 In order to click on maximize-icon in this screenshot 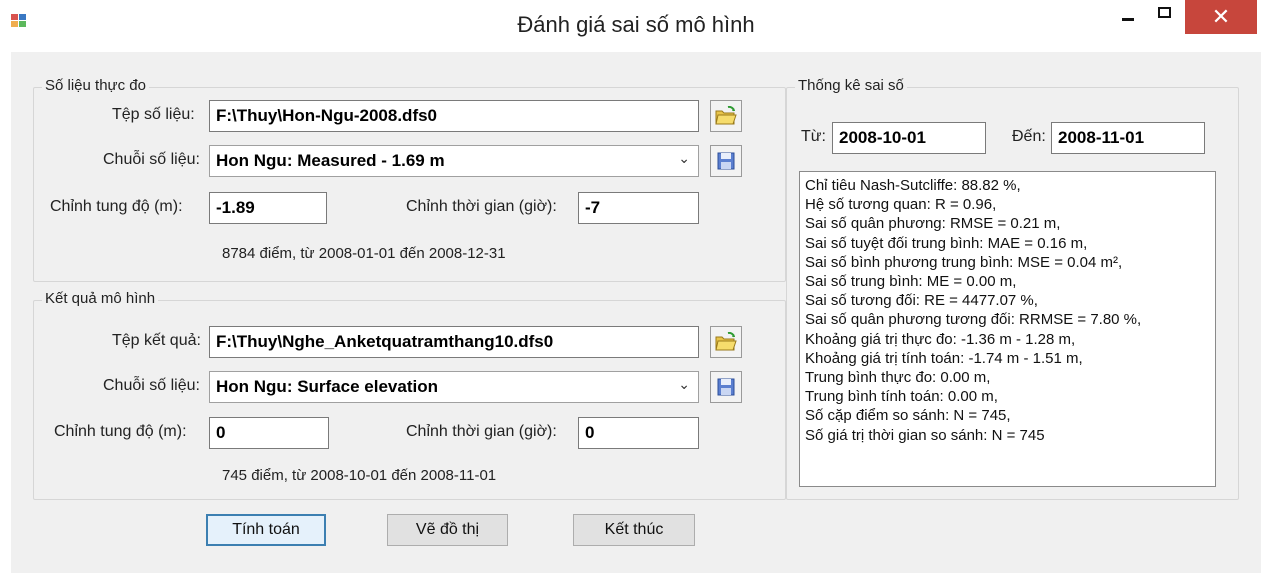, I will do `click(1164, 12)`.